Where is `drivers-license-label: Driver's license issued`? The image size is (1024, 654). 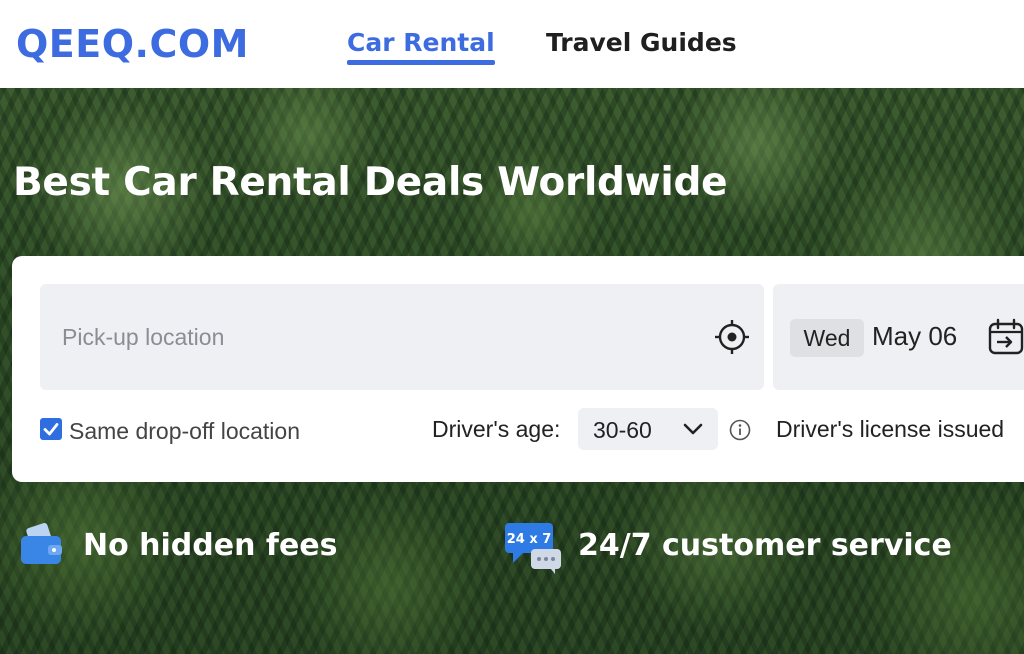
drivers-license-label: Driver's license issued is located at coordinates (890, 429).